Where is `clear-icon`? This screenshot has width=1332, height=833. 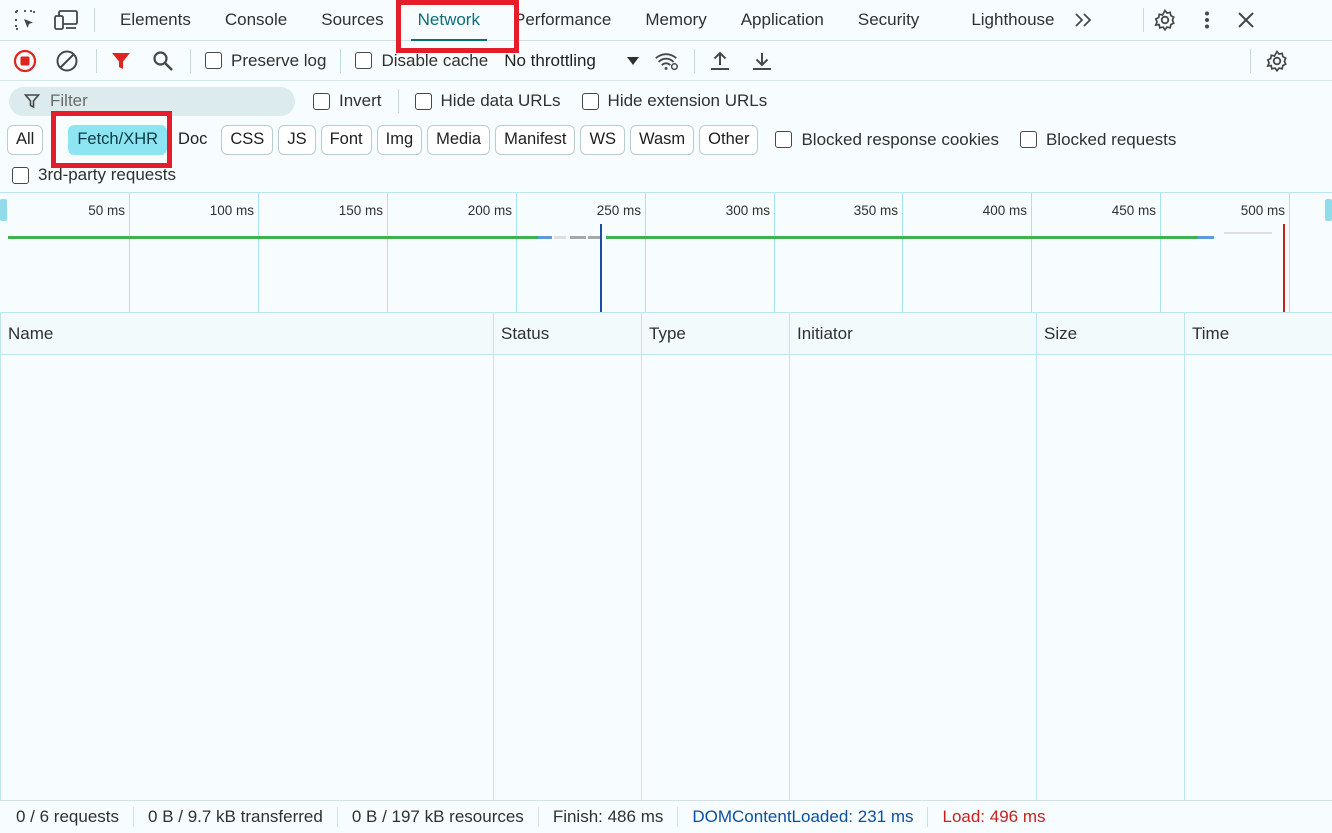
clear-icon is located at coordinates (67, 61).